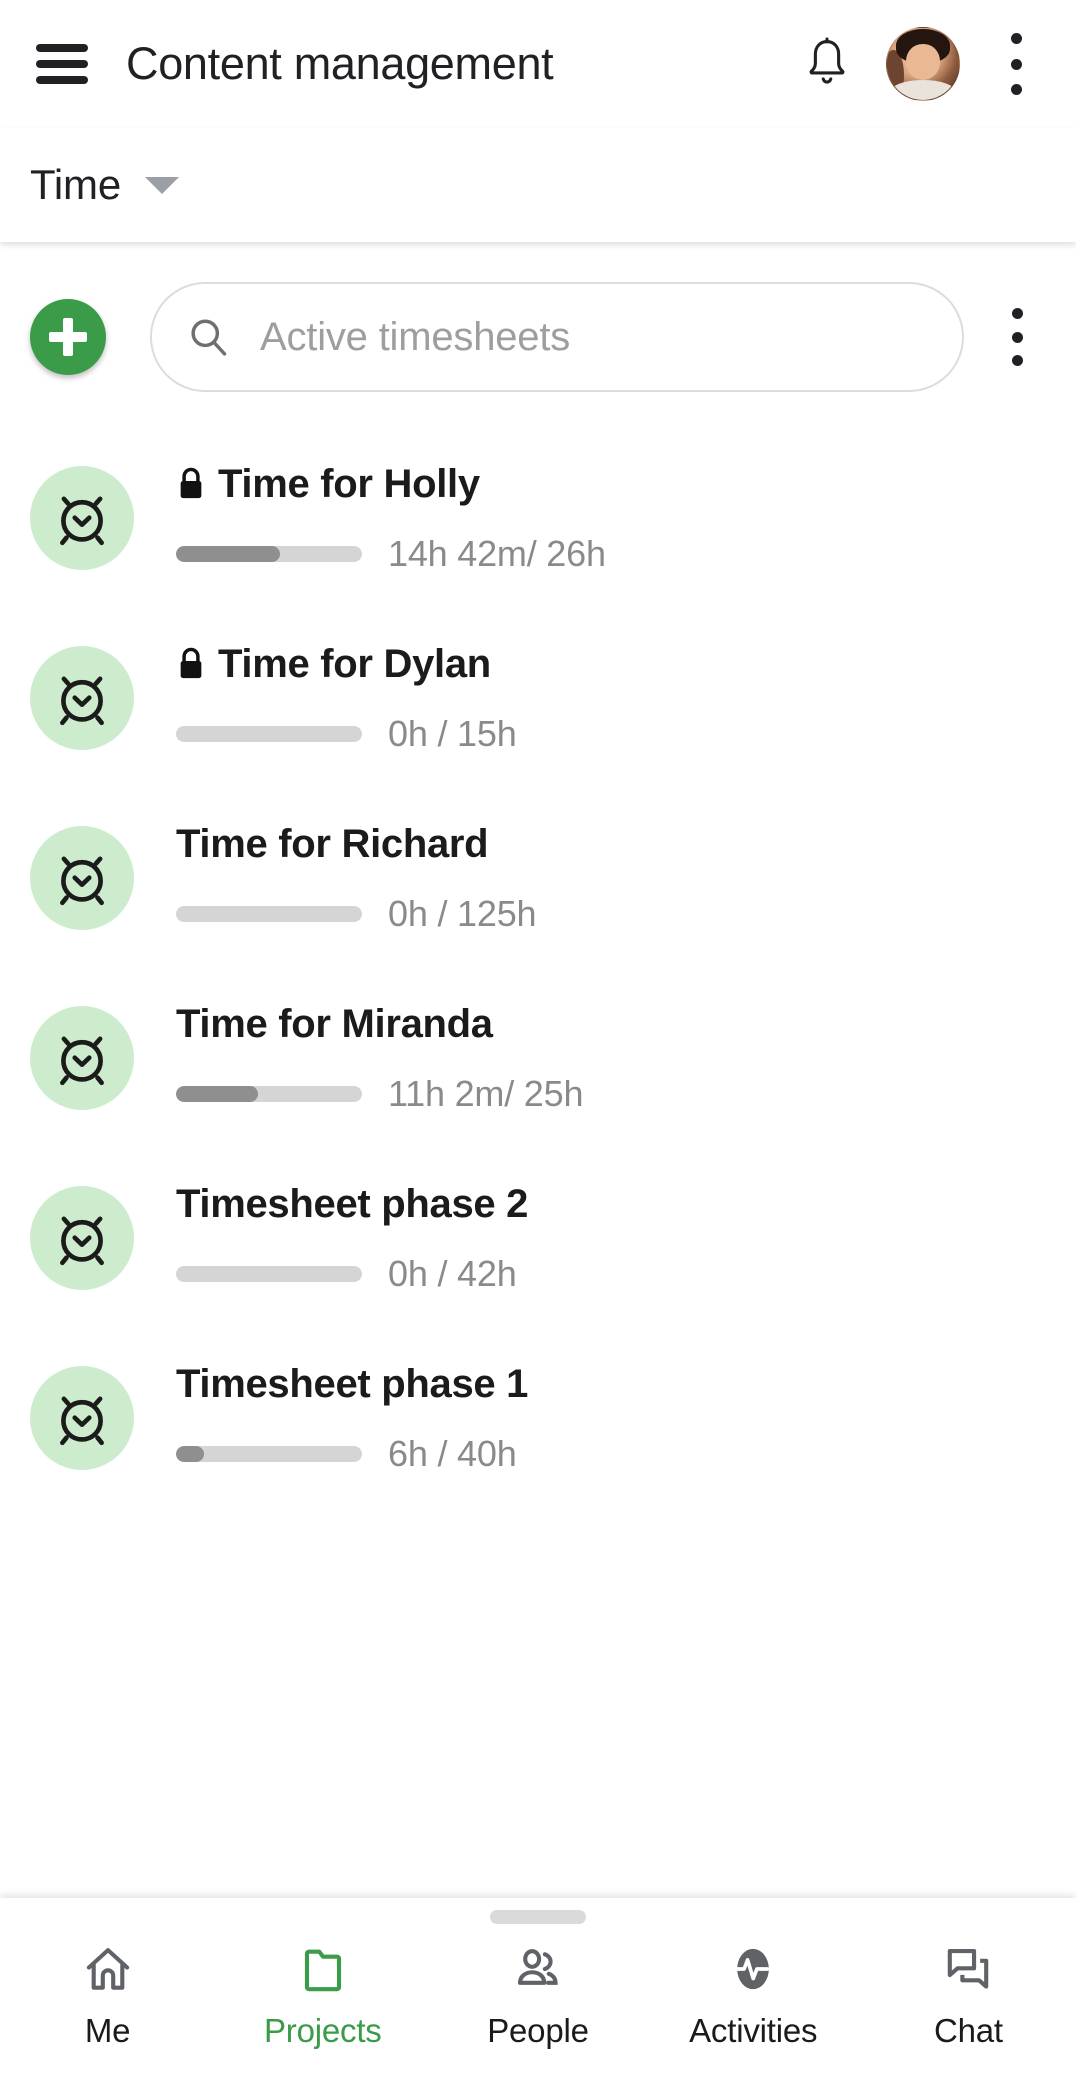  Describe the element at coordinates (538, 1917) in the screenshot. I see `drag-handle` at that location.